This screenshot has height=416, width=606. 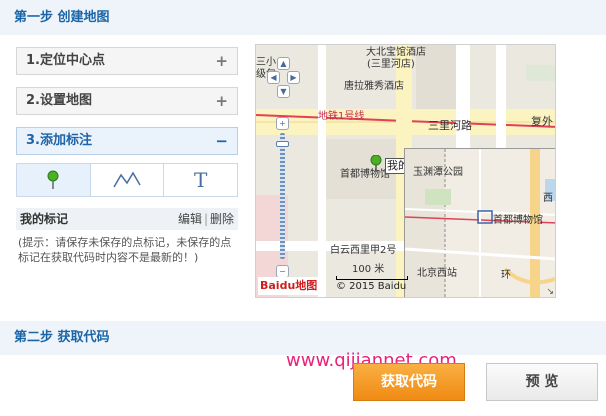 I want to click on pan-up-button: ▲, so click(x=283, y=63).